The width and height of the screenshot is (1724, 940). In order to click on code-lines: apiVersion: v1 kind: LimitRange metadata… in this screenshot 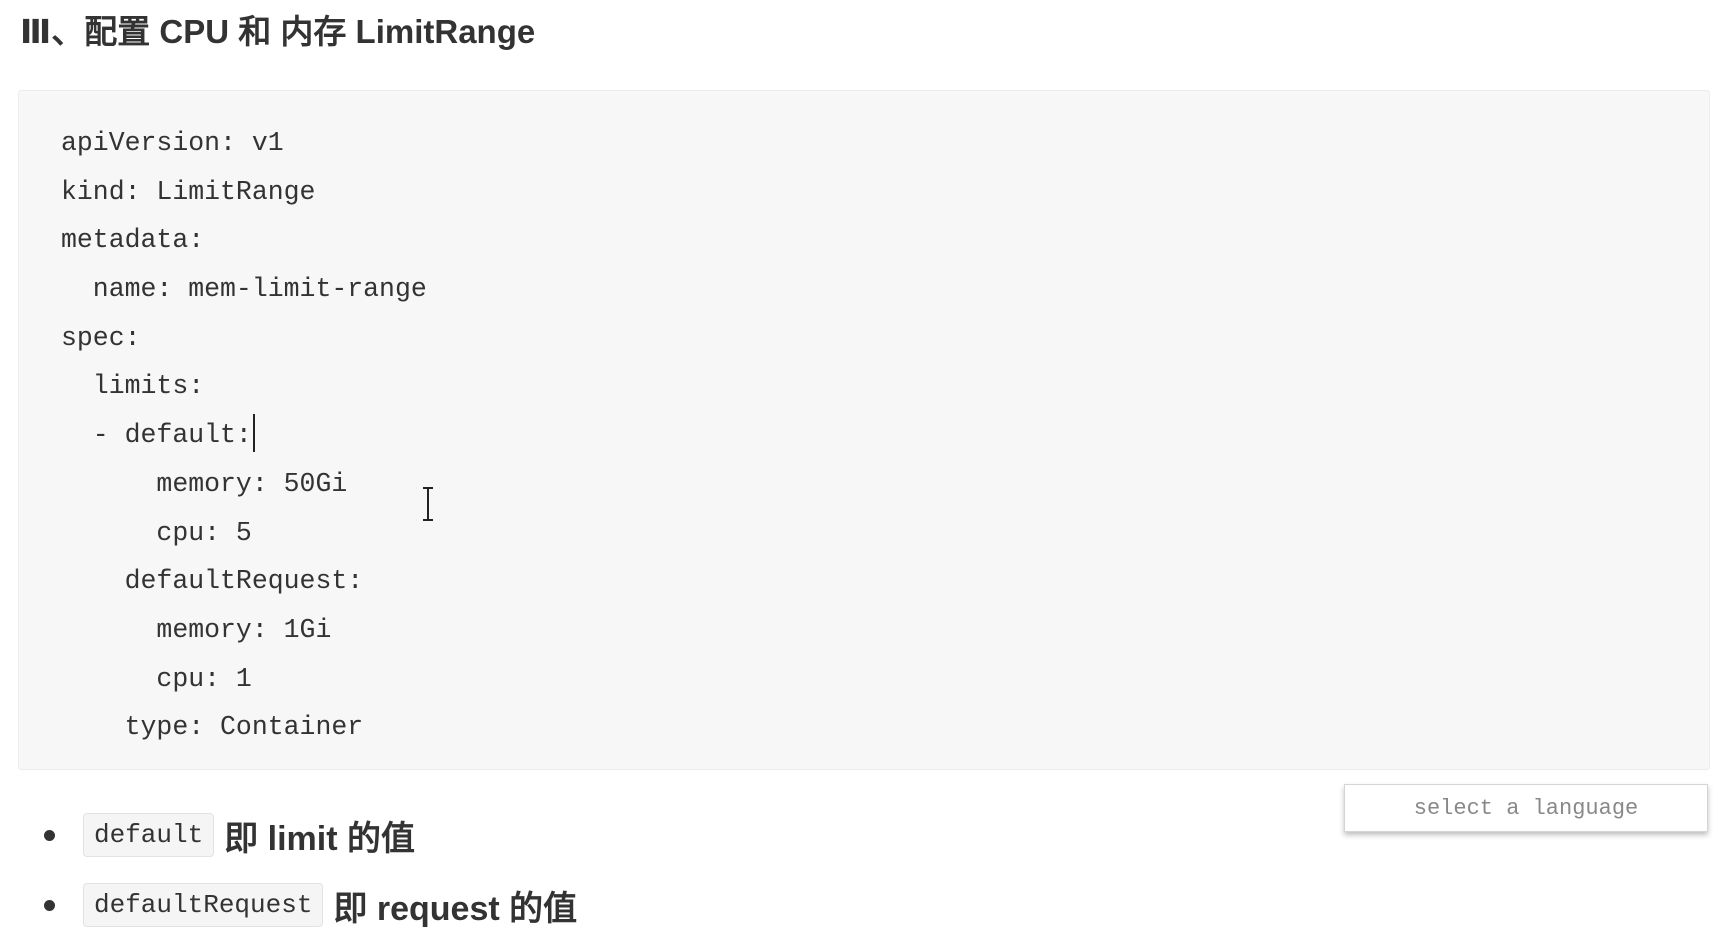, I will do `click(244, 435)`.